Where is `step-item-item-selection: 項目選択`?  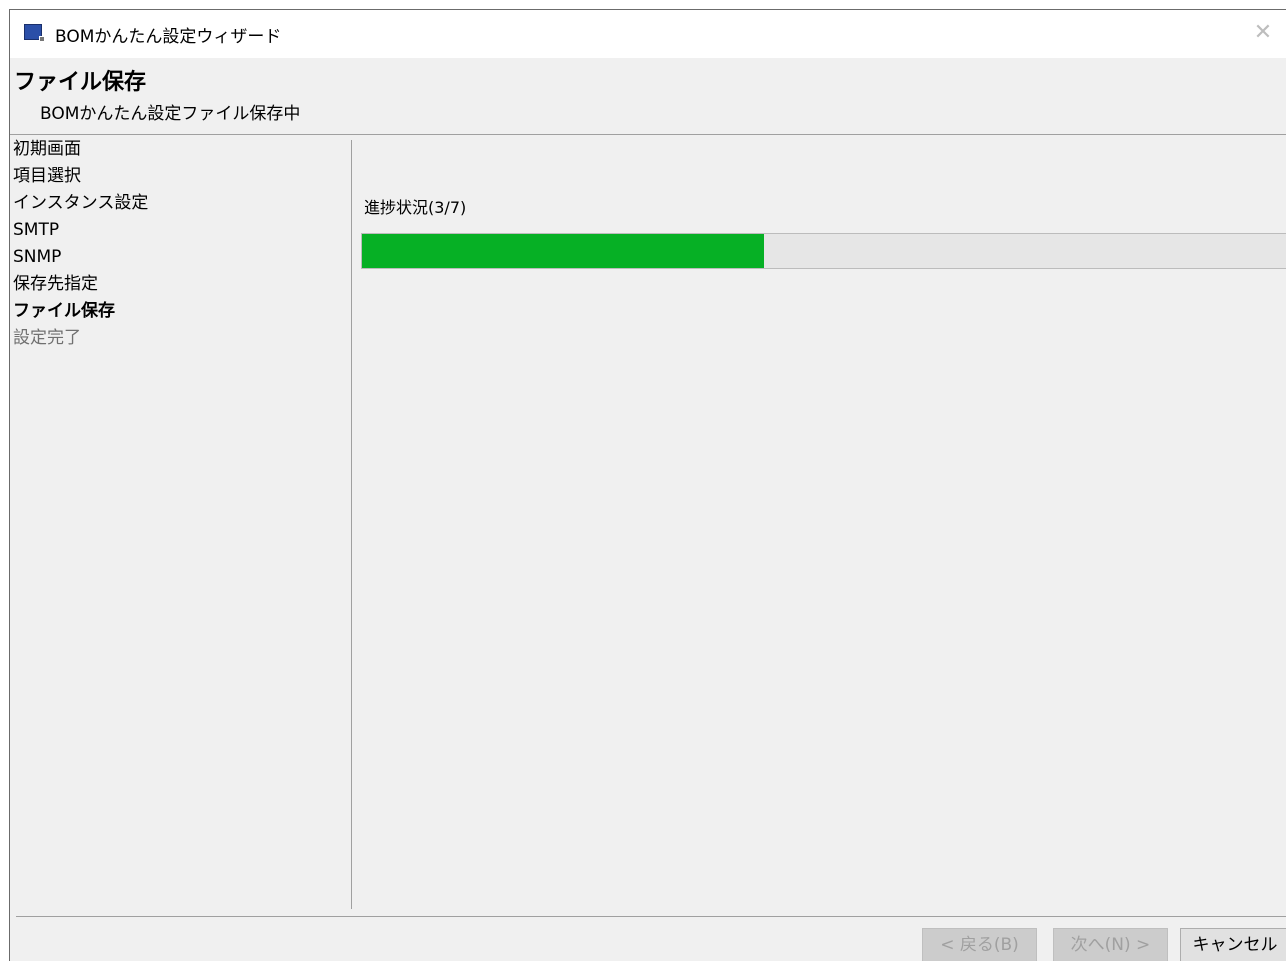
step-item-item-selection: 項目選択 is located at coordinates (47, 176).